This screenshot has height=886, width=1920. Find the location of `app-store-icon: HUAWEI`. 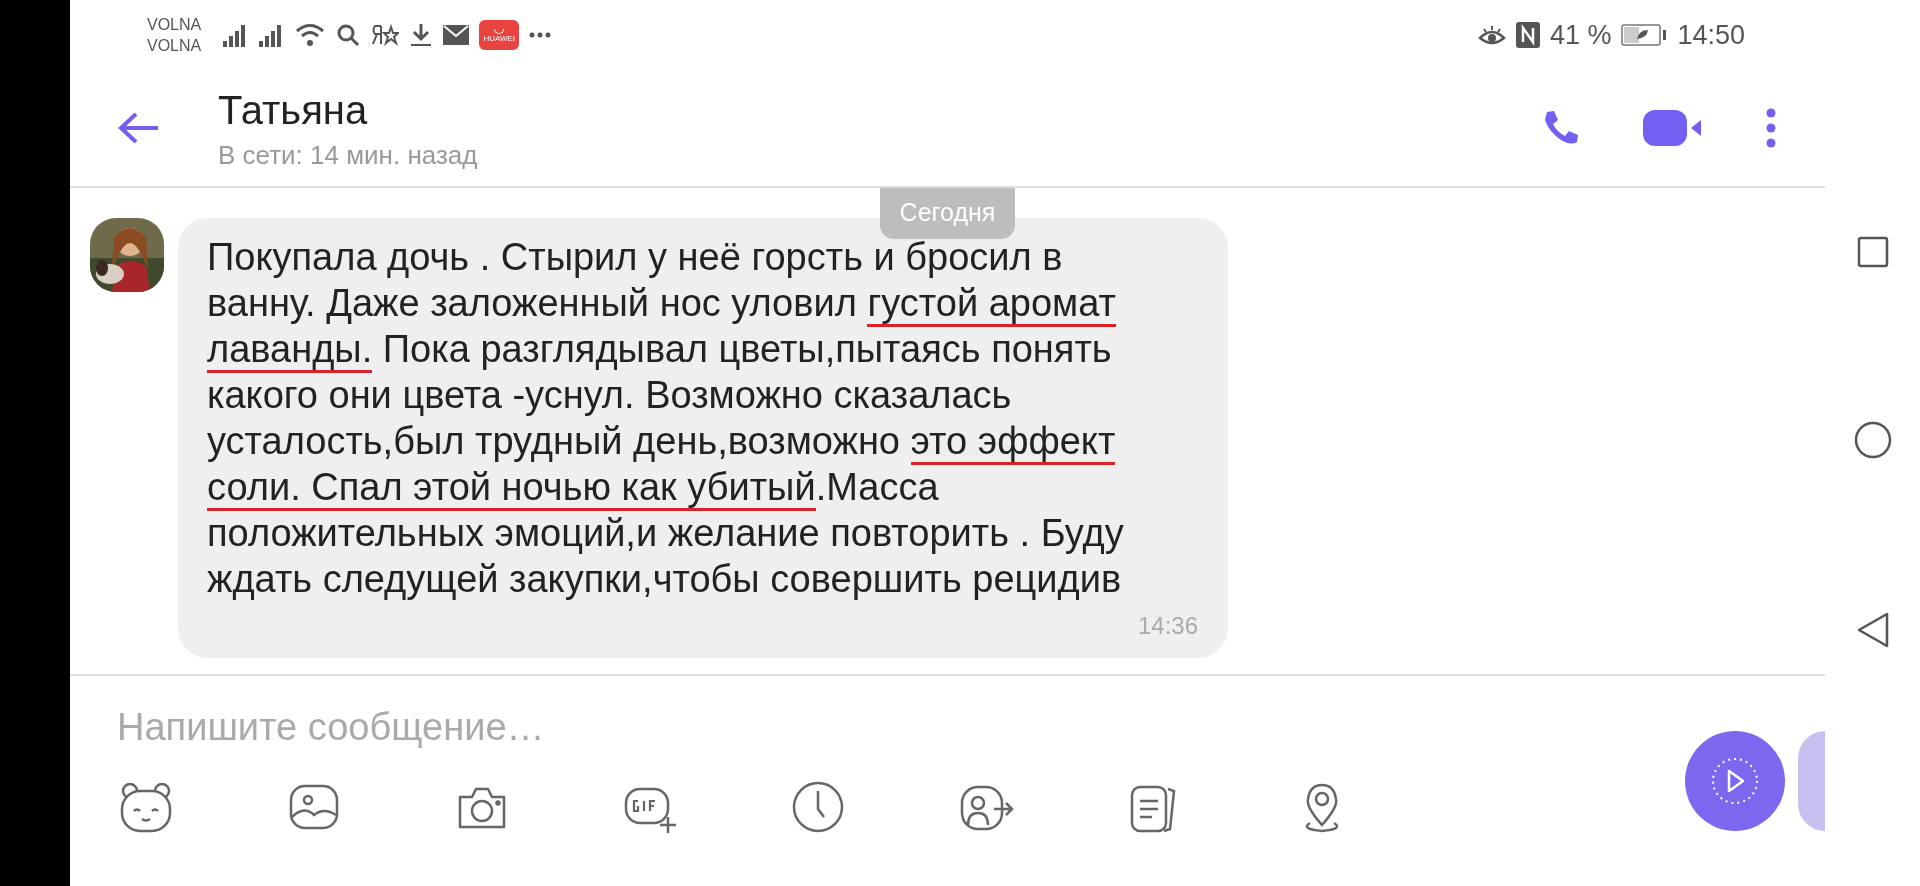

app-store-icon: HUAWEI is located at coordinates (499, 35).